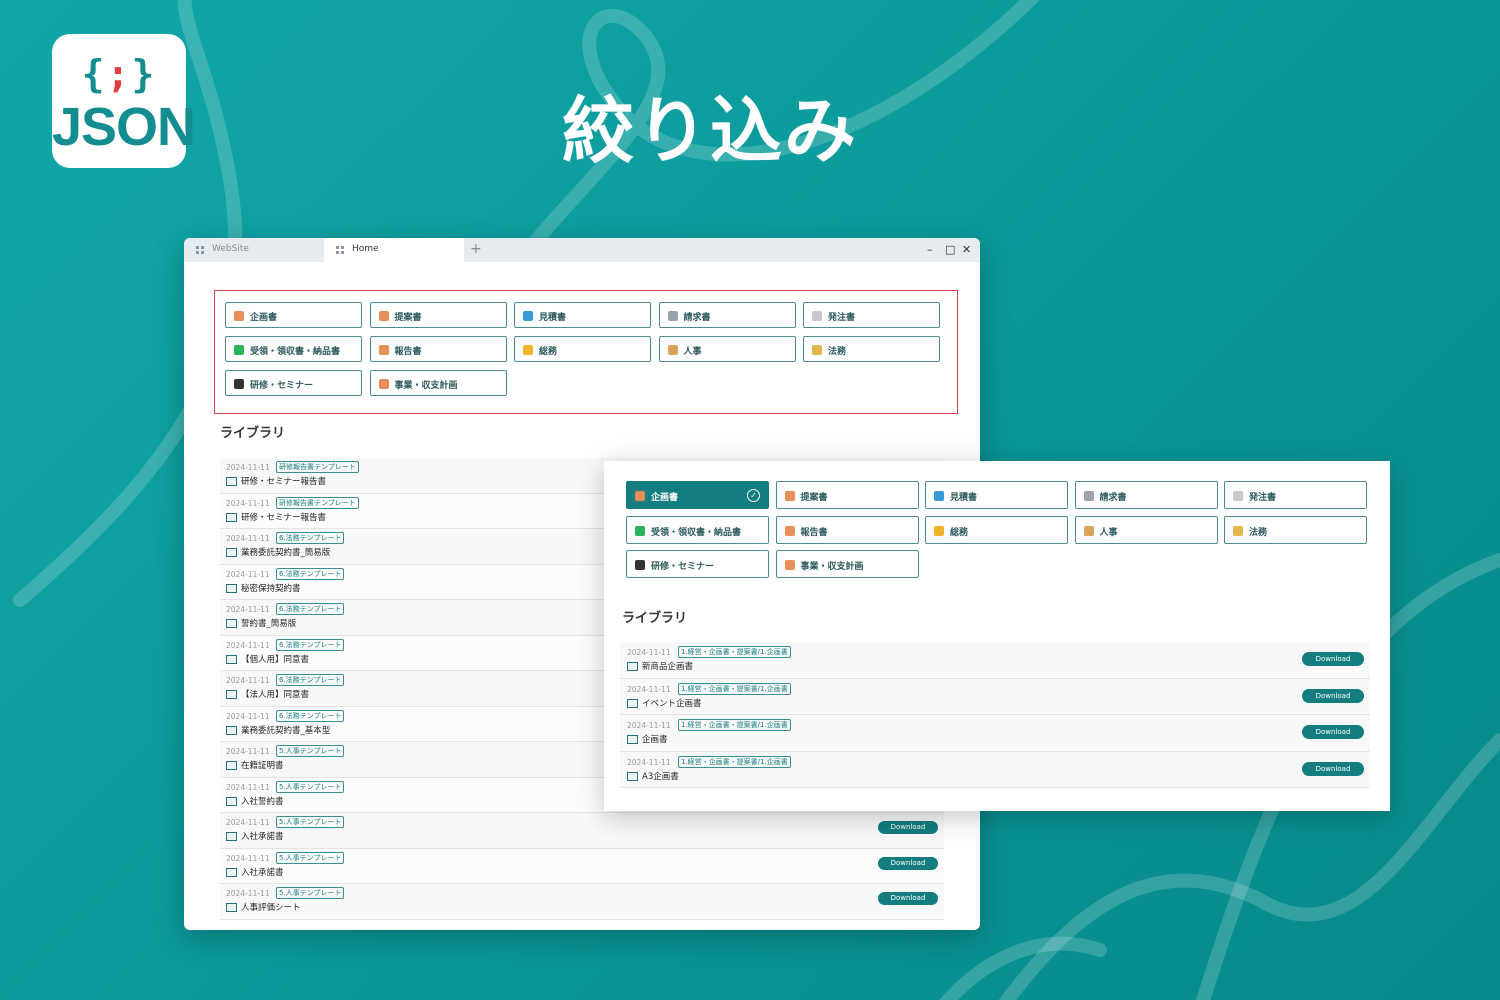 This screenshot has height=1000, width=1500. Describe the element at coordinates (640, 530) in the screenshot. I see `check-icon` at that location.